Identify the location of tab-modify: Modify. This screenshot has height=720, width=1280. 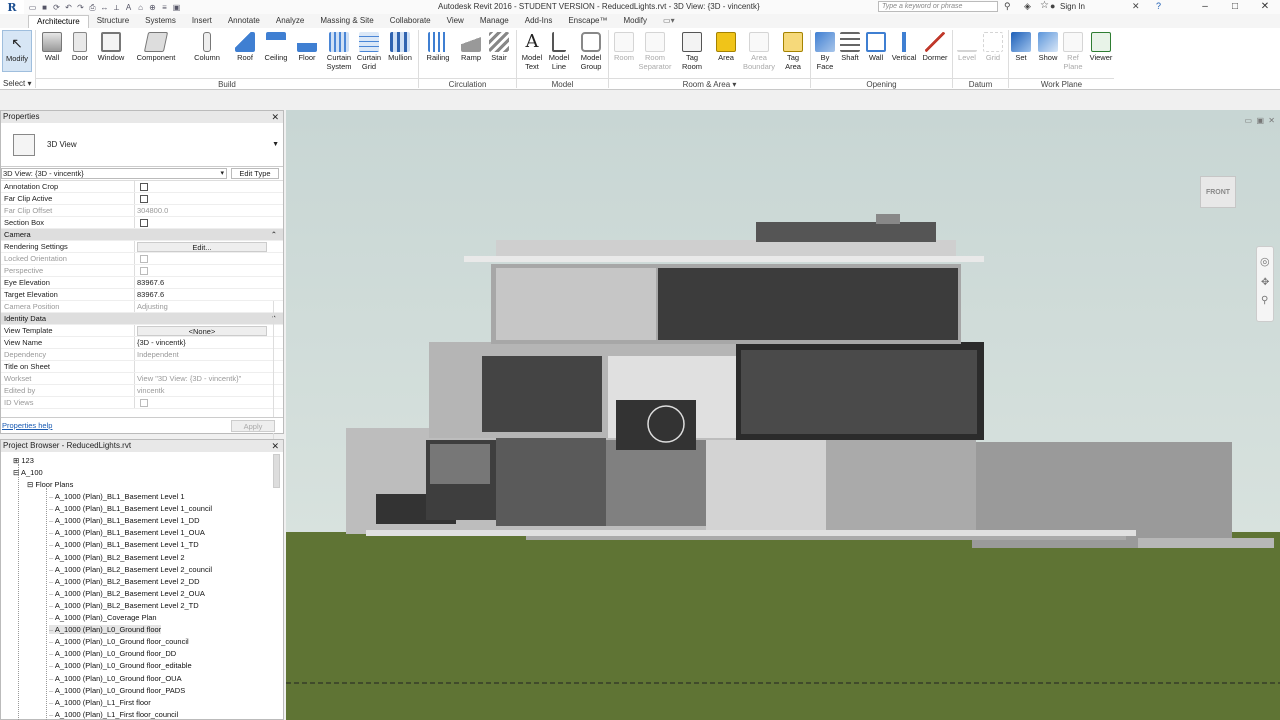
(635, 21).